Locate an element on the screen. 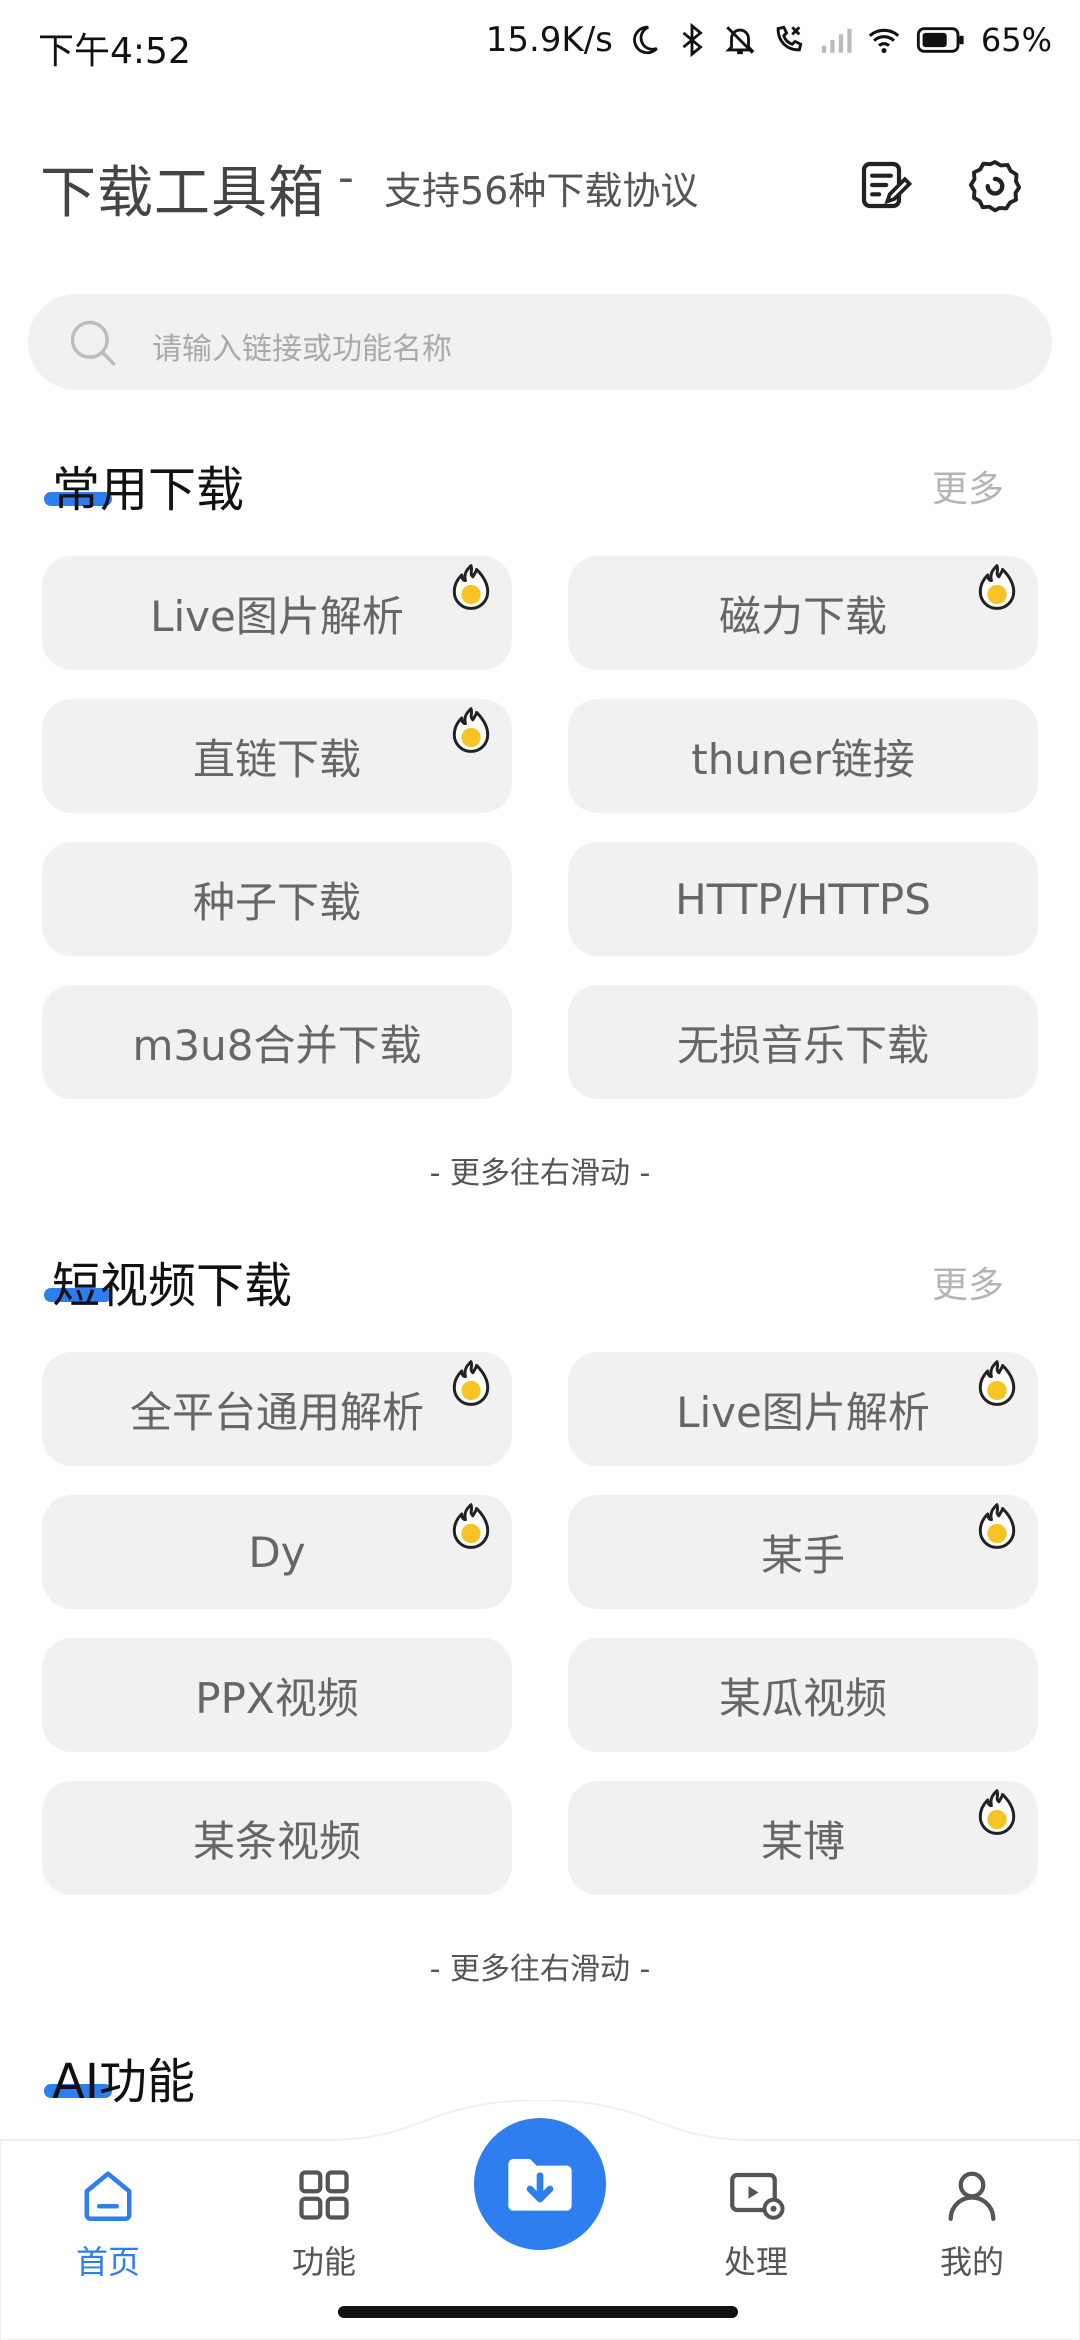 This screenshot has height=2340, width=1080. feature-tile-label: 直链下载 is located at coordinates (276, 759).